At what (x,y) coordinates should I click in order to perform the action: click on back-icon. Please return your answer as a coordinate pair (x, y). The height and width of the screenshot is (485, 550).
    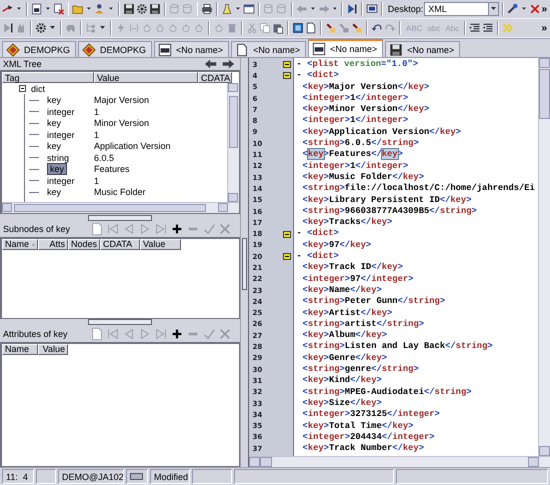
    Looking at the image, I should click on (211, 64).